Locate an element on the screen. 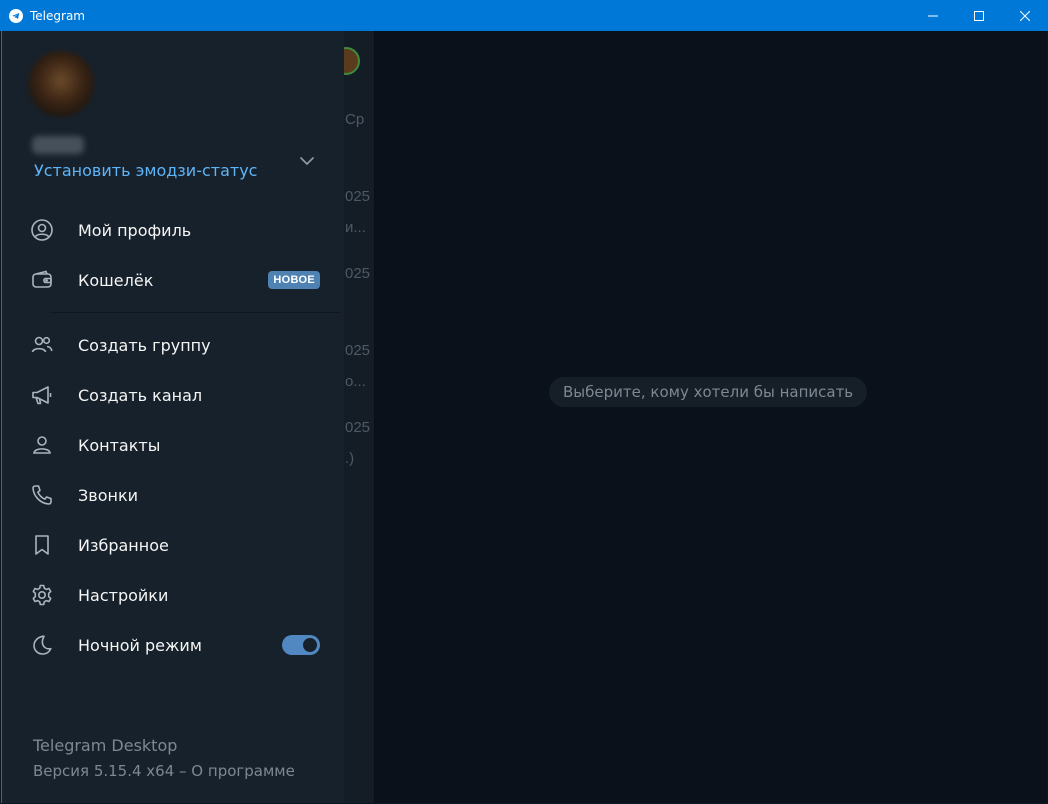 The image size is (1048, 804). menu-item-label: Создать группу is located at coordinates (144, 345).